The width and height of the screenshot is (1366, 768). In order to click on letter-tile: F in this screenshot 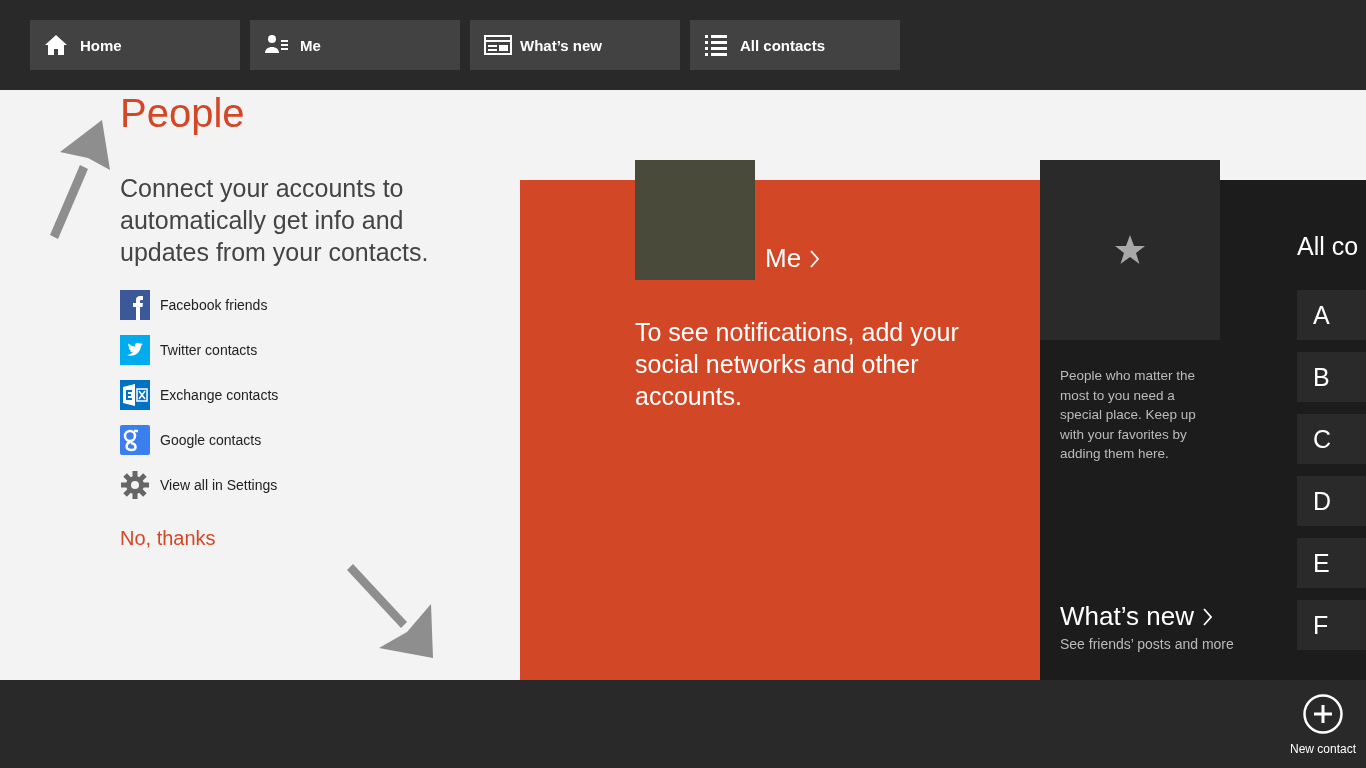, I will do `click(1331, 625)`.